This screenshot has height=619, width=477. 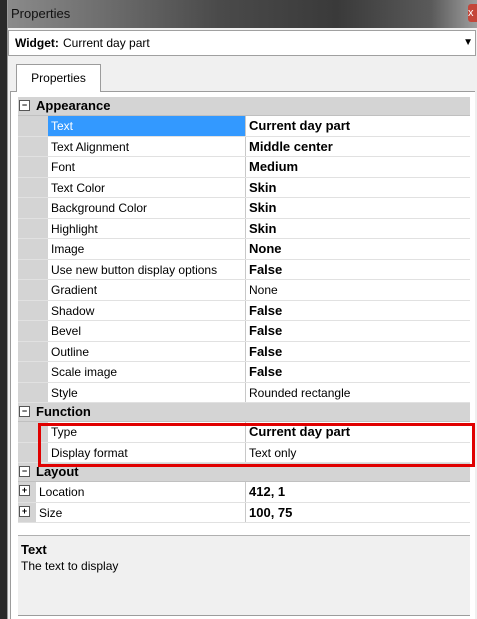 I want to click on tab-properties: Properties, so click(x=58, y=78).